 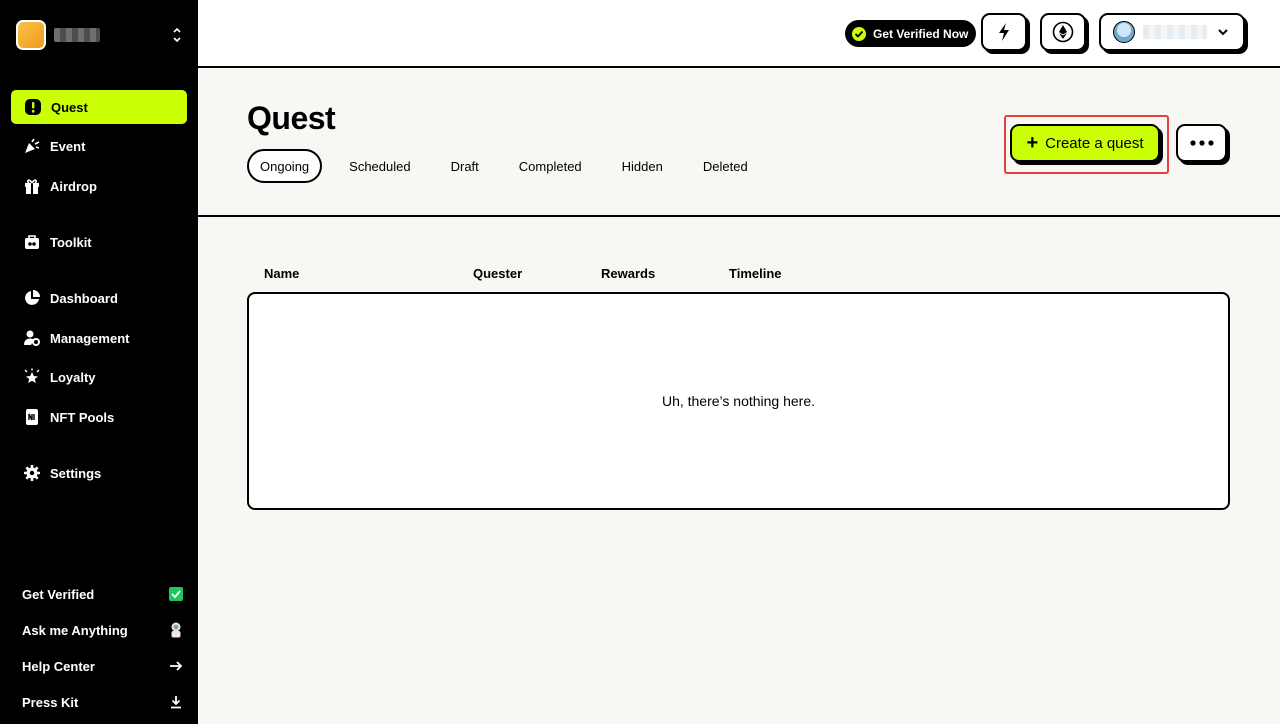 I want to click on column-header-rewards: Rewards, so click(x=628, y=273).